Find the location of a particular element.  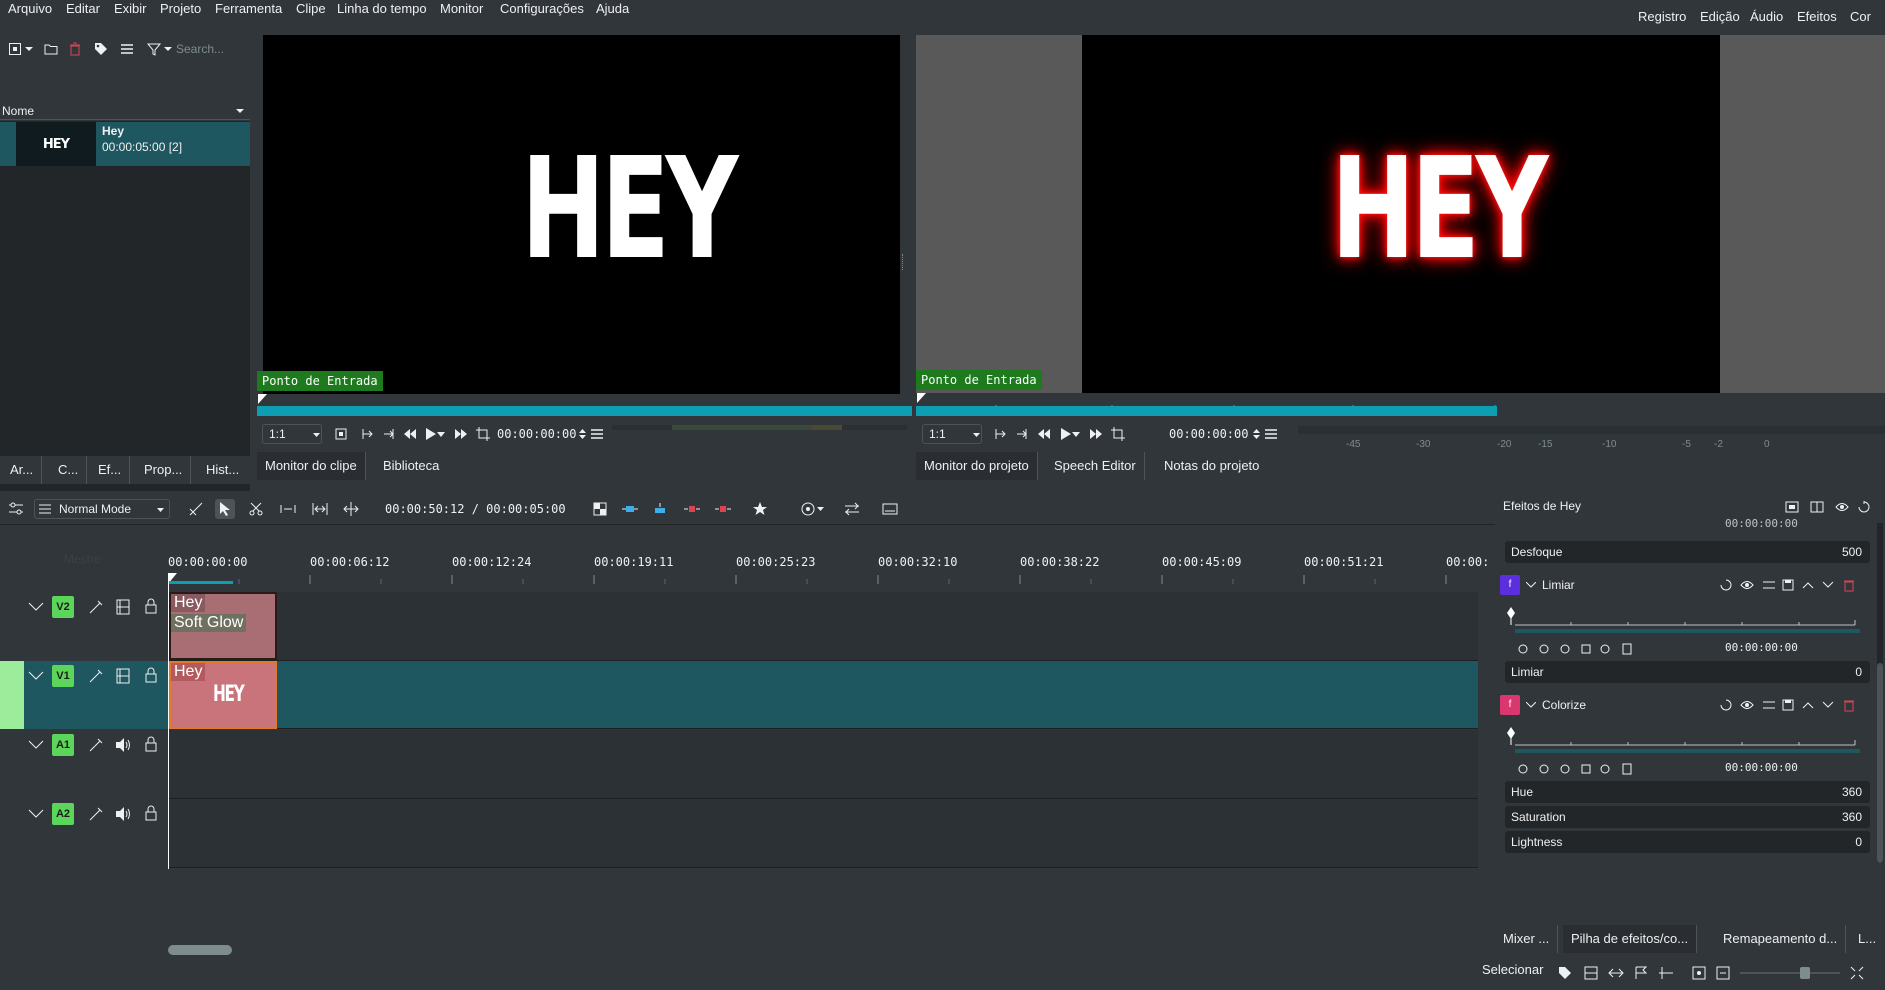

split-view-icon is located at coordinates (1817, 507).